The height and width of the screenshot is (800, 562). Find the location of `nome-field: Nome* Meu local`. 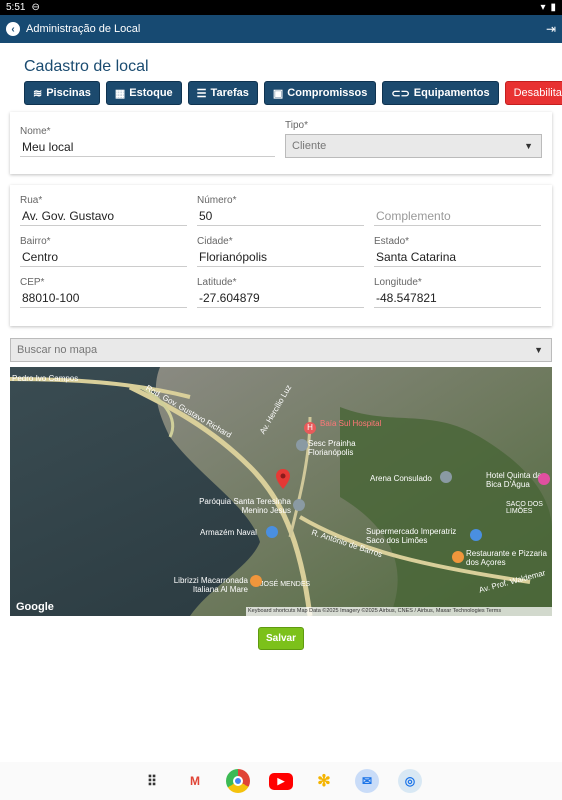

nome-field: Nome* Meu local is located at coordinates (147, 141).